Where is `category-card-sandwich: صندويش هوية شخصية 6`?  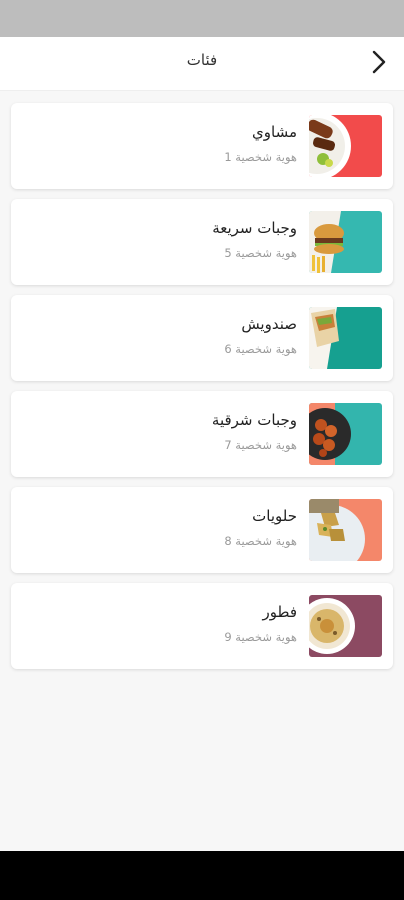 category-card-sandwich: صندويش هوية شخصية 6 is located at coordinates (202, 338).